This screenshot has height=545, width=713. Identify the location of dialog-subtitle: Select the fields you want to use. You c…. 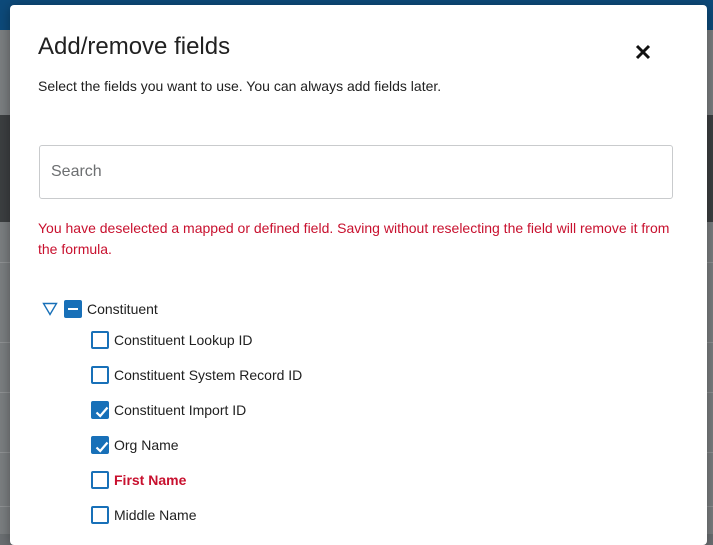
(240, 86).